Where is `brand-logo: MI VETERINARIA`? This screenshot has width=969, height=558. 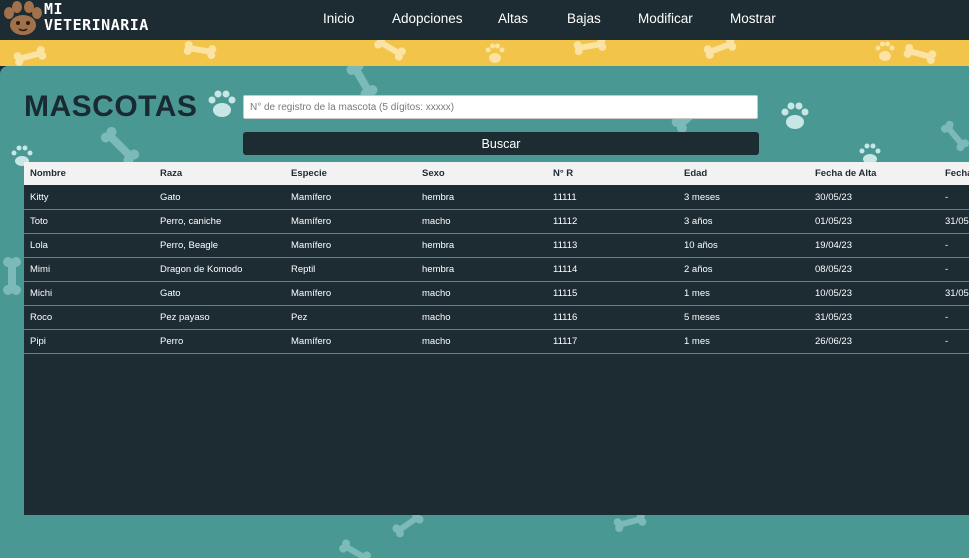
brand-logo: MI VETERINARIA is located at coordinates (78, 19).